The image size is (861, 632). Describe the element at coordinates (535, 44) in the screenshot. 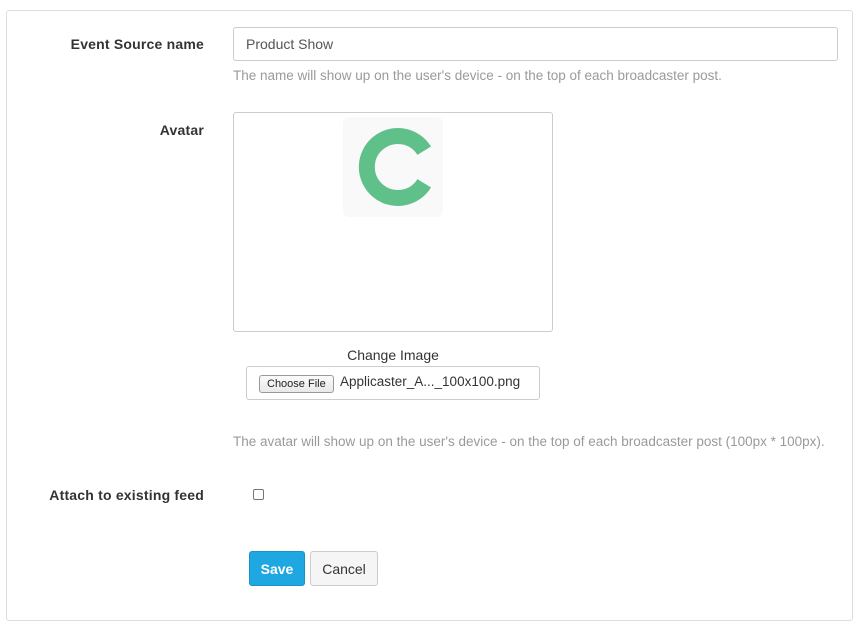

I see `event-source-name-input` at that location.